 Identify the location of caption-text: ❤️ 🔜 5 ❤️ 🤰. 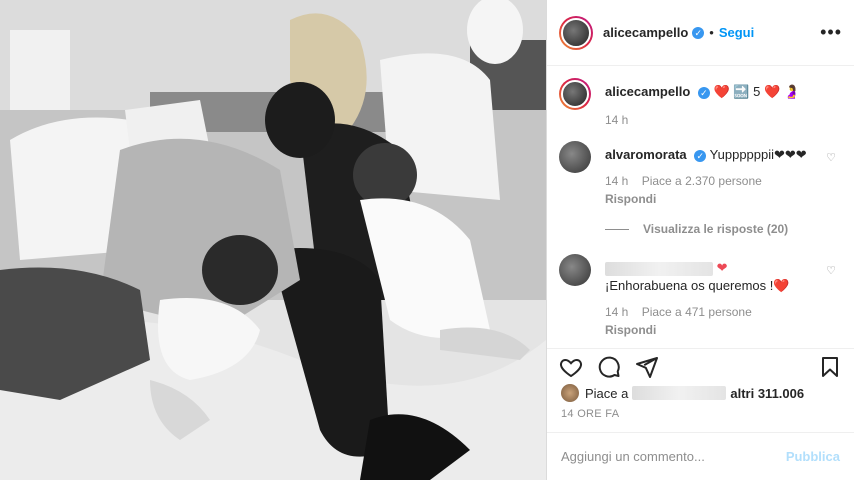
(756, 91).